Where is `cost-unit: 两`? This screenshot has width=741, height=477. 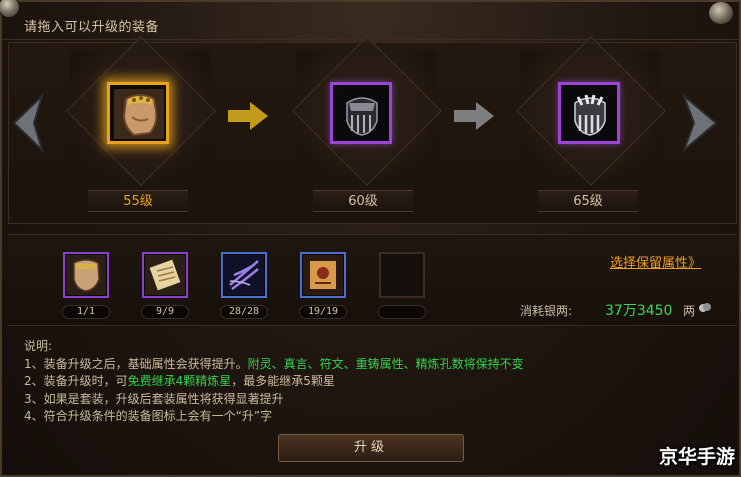
cost-unit: 两 is located at coordinates (689, 311).